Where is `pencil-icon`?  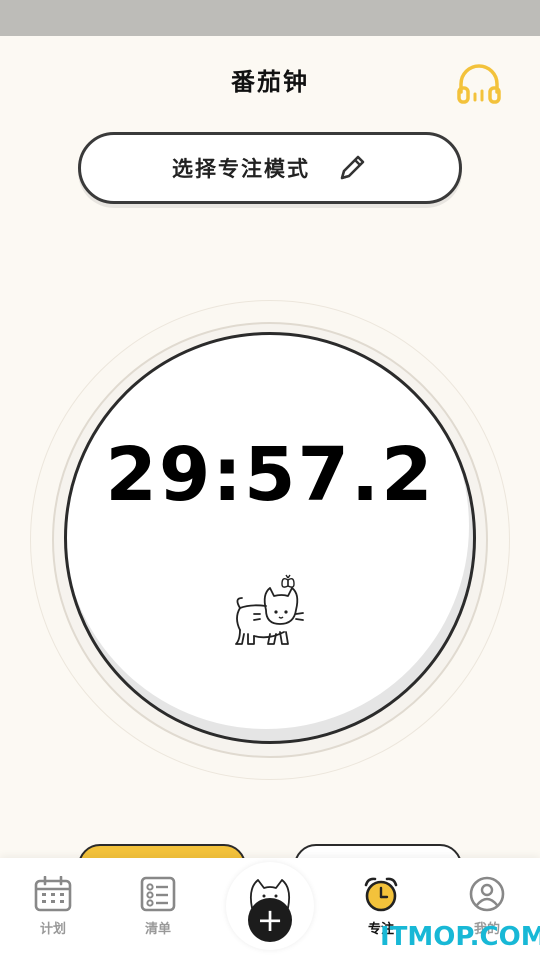 pencil-icon is located at coordinates (352, 167).